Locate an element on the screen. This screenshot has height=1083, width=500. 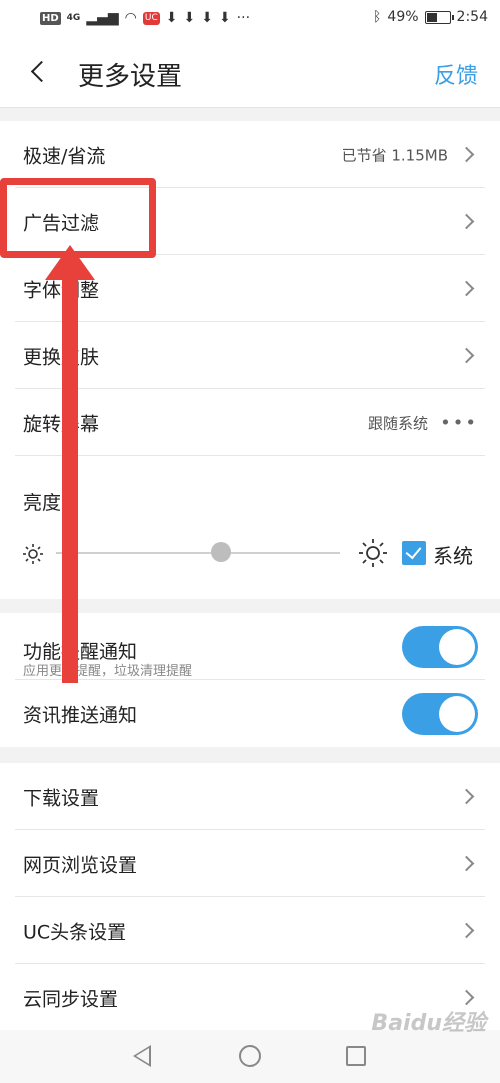
news-push-toggle is located at coordinates (440, 713).